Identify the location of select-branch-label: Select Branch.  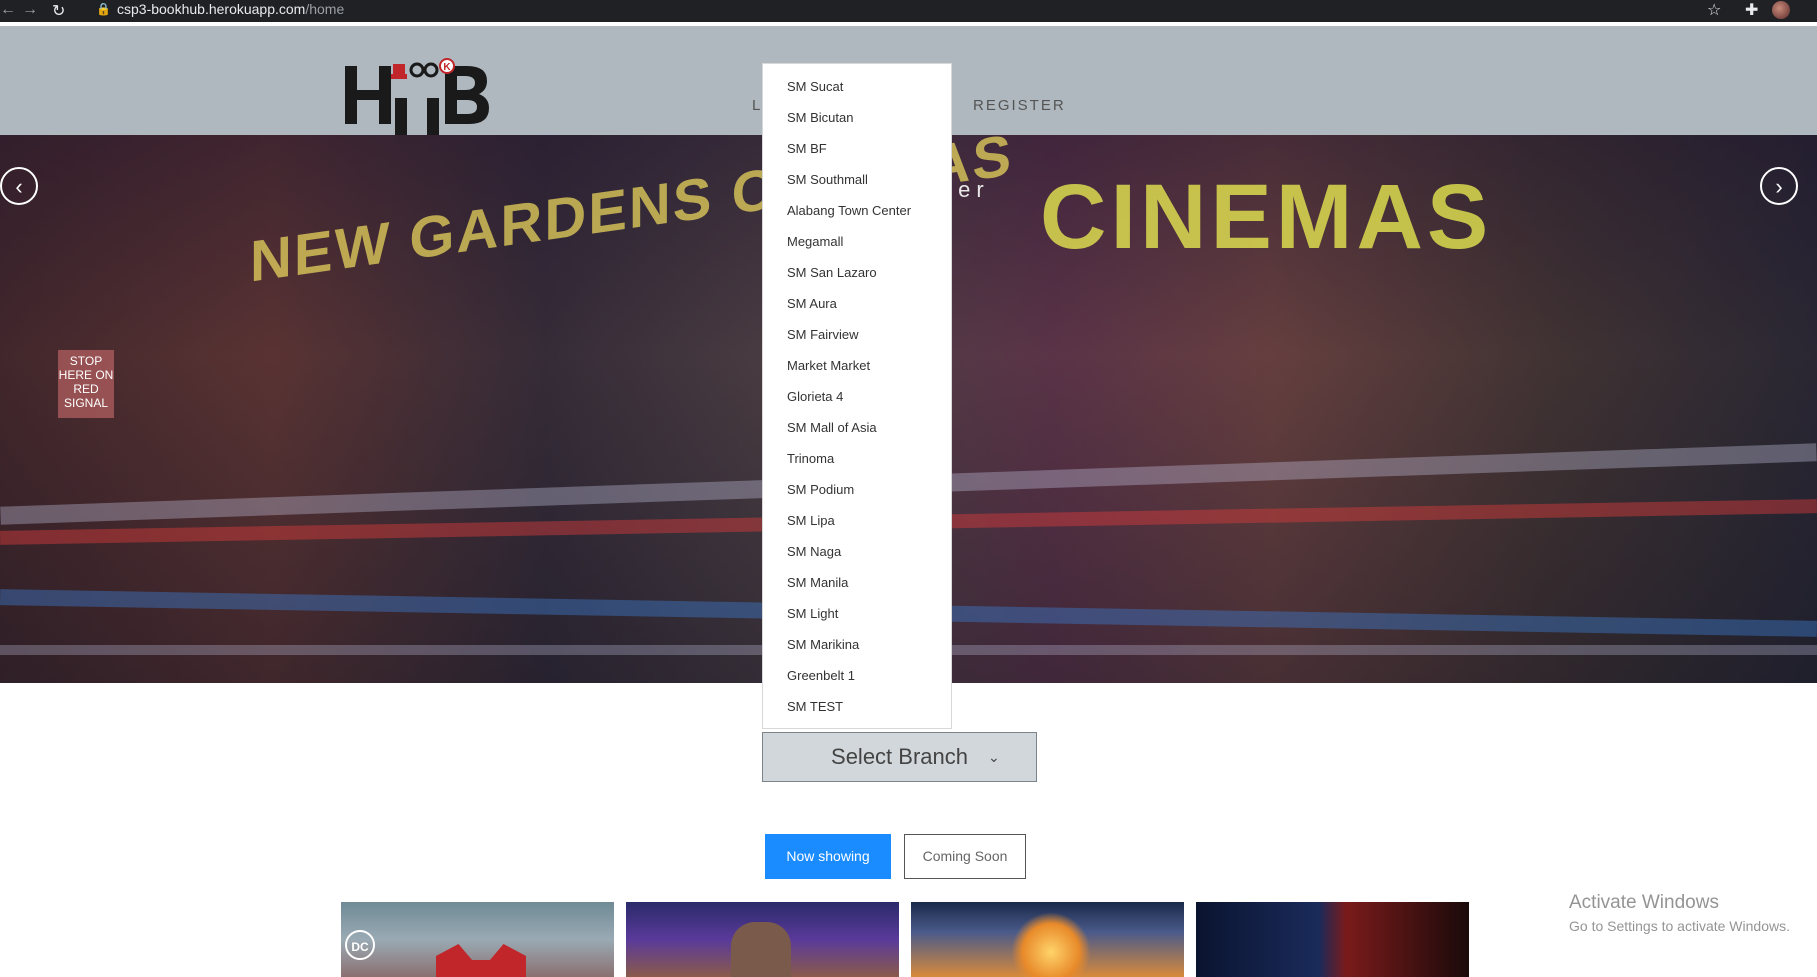
(899, 756).